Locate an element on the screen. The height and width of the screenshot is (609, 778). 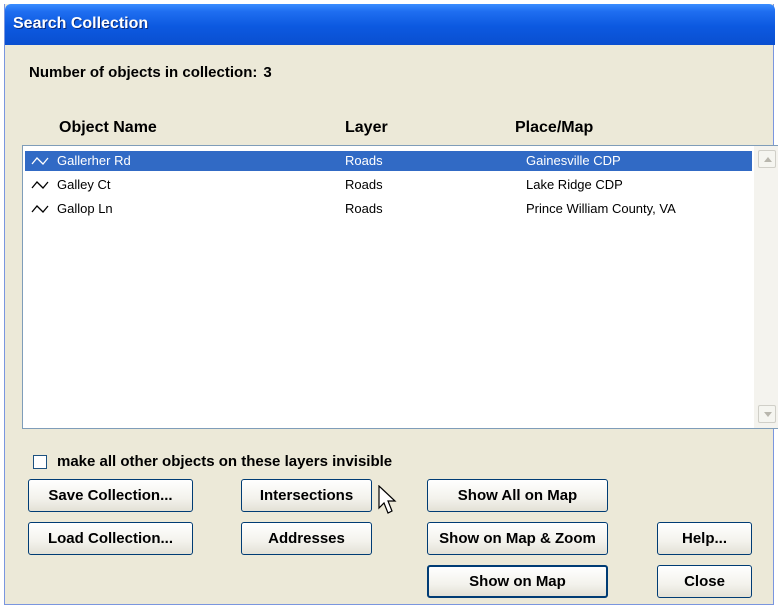
list-item: Gallerher Rd Roads Gainesville CDP is located at coordinates (388, 161).